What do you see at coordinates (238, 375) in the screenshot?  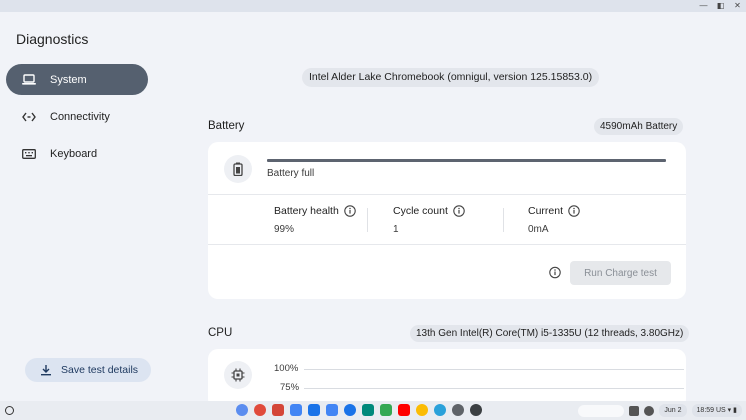 I see `cpu-chip-icon` at bounding box center [238, 375].